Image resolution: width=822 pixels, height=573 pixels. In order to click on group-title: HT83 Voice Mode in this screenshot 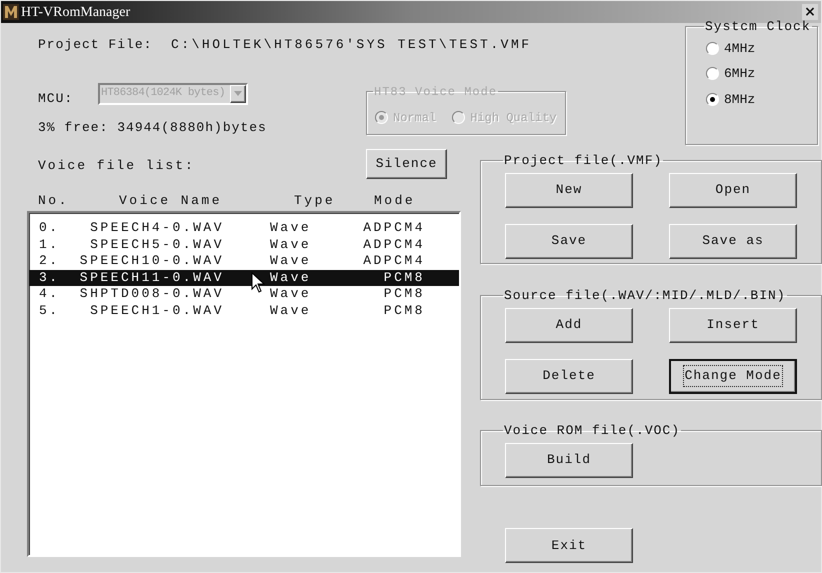, I will do `click(435, 92)`.